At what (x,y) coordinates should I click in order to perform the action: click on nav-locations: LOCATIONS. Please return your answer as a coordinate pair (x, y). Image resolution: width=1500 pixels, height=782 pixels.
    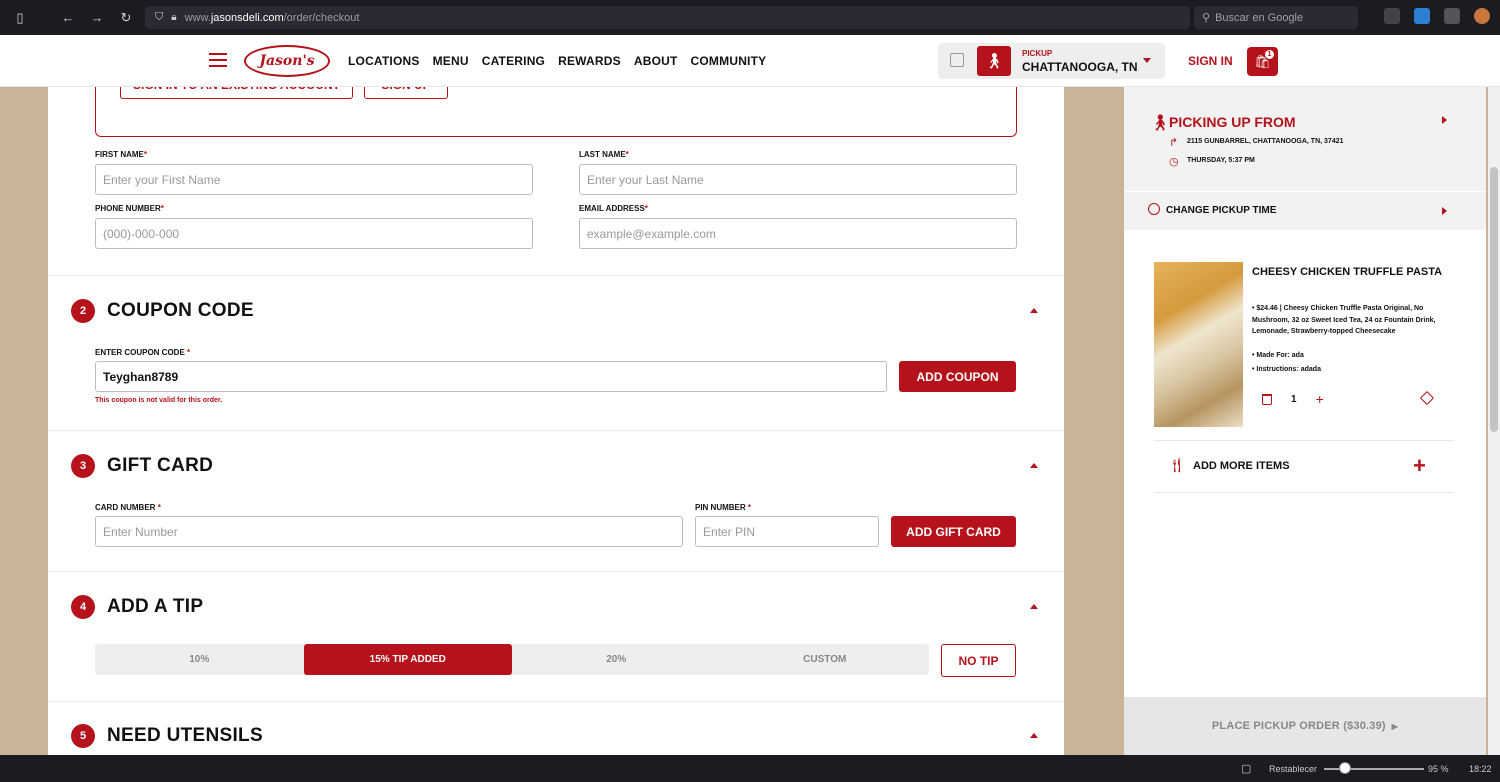
    Looking at the image, I should click on (384, 61).